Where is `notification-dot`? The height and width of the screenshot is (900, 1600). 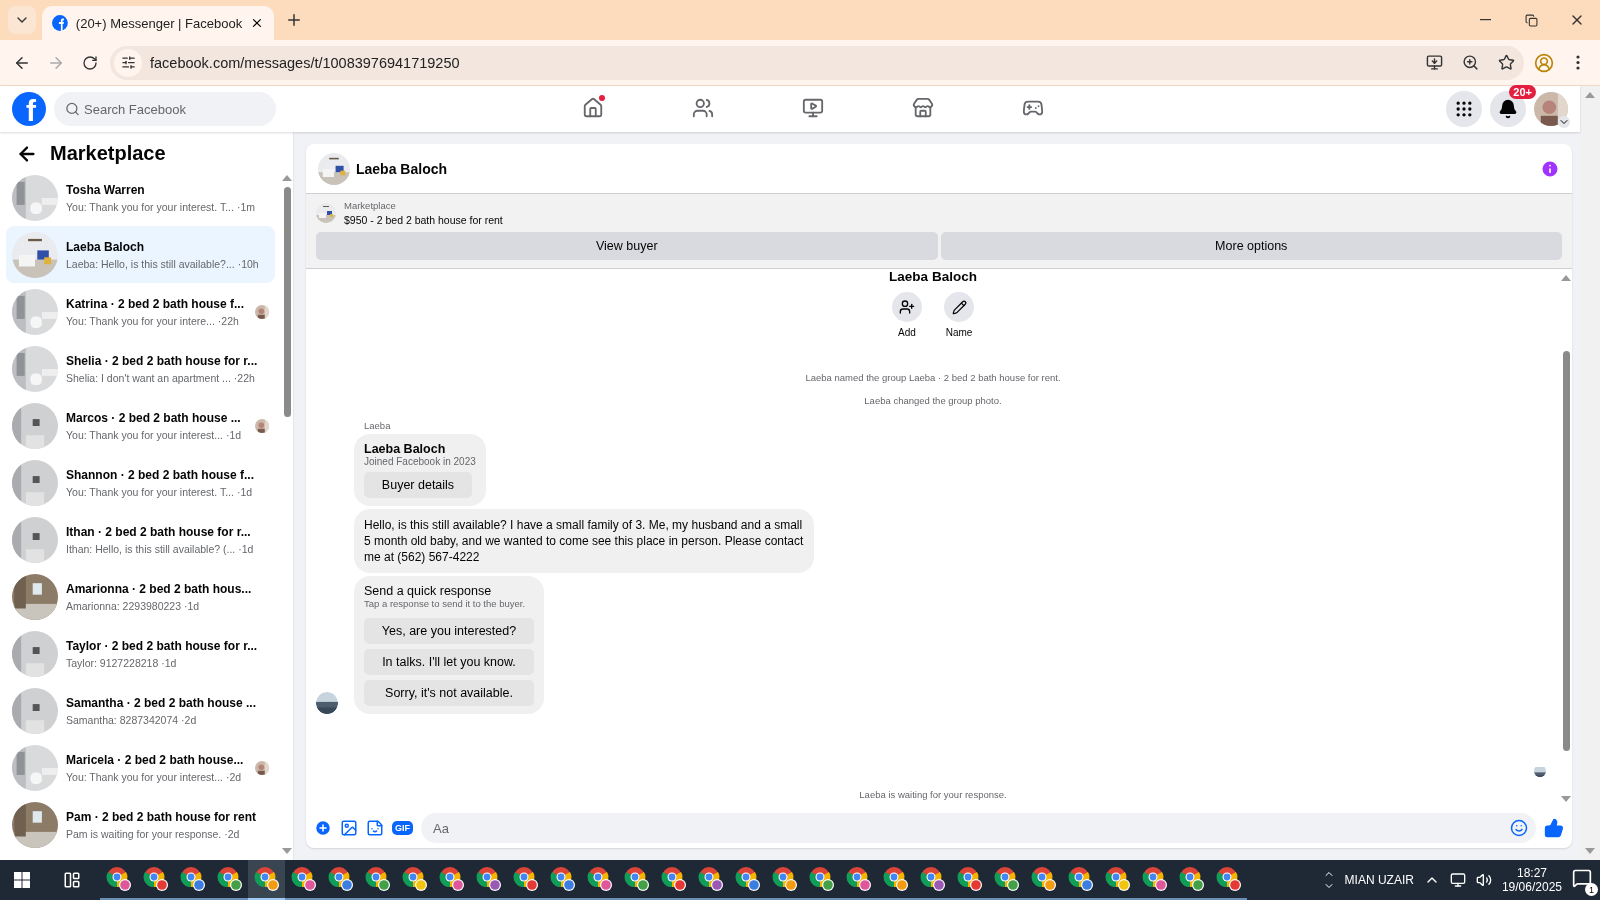 notification-dot is located at coordinates (602, 98).